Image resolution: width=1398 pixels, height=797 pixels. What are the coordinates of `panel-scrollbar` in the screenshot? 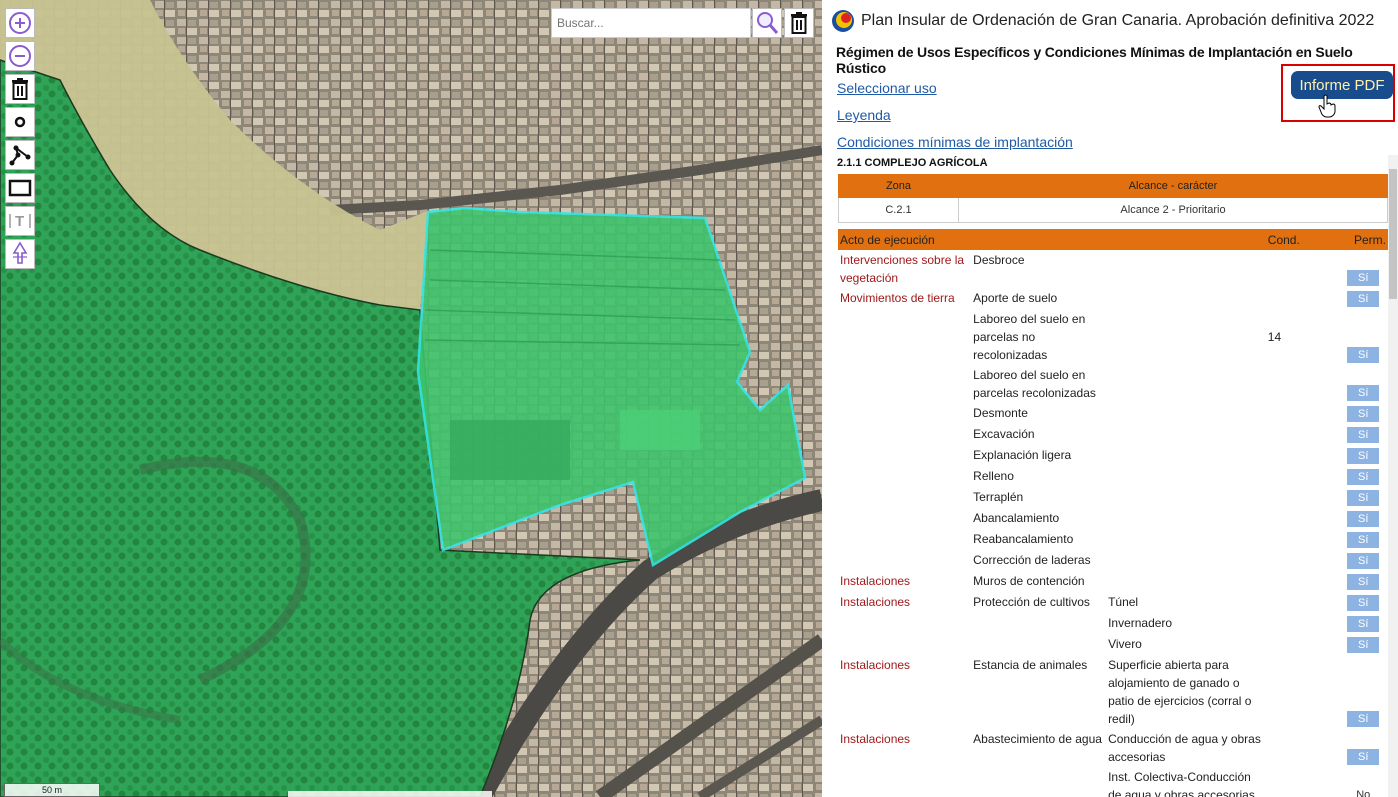 It's located at (1393, 476).